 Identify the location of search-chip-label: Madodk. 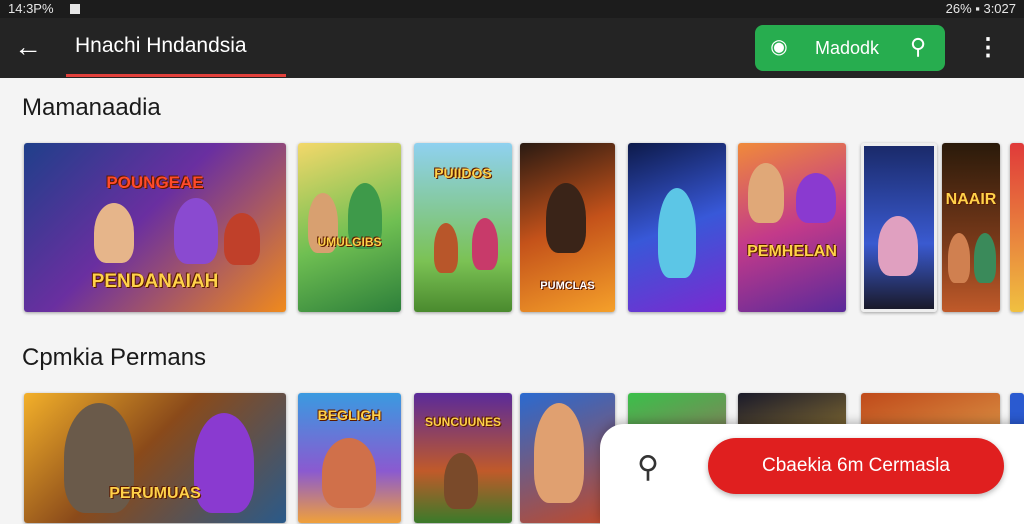
(847, 48).